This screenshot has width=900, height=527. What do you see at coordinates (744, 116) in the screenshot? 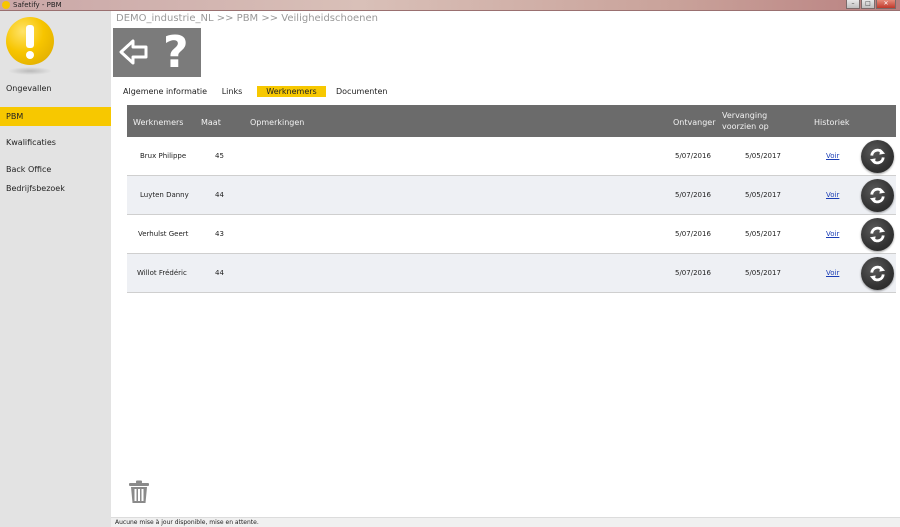
I see `column-header-vervanging-line1: Vervanging` at bounding box center [744, 116].